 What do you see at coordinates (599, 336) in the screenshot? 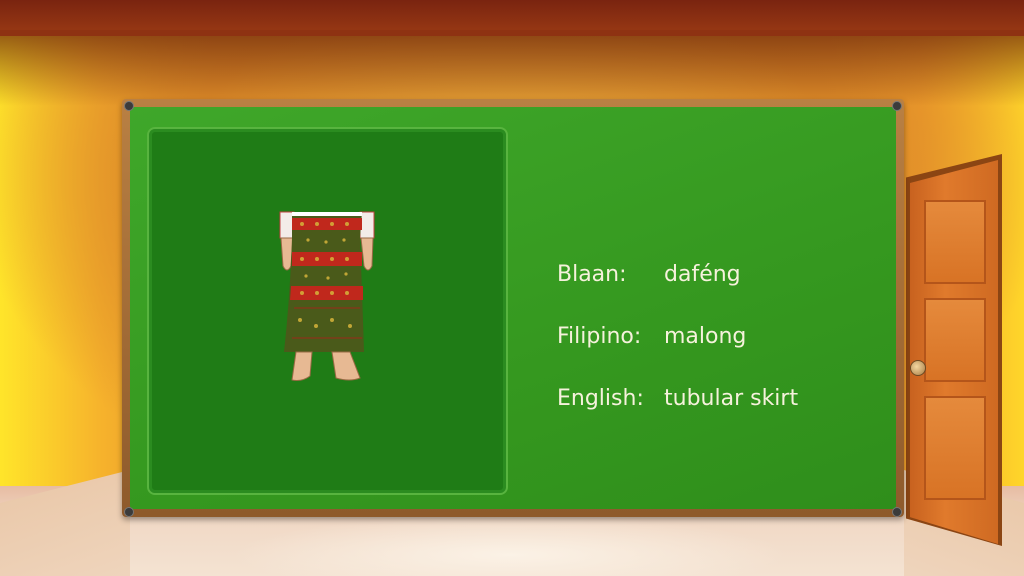
I see `language-label-filipino: Filipino:` at bounding box center [599, 336].